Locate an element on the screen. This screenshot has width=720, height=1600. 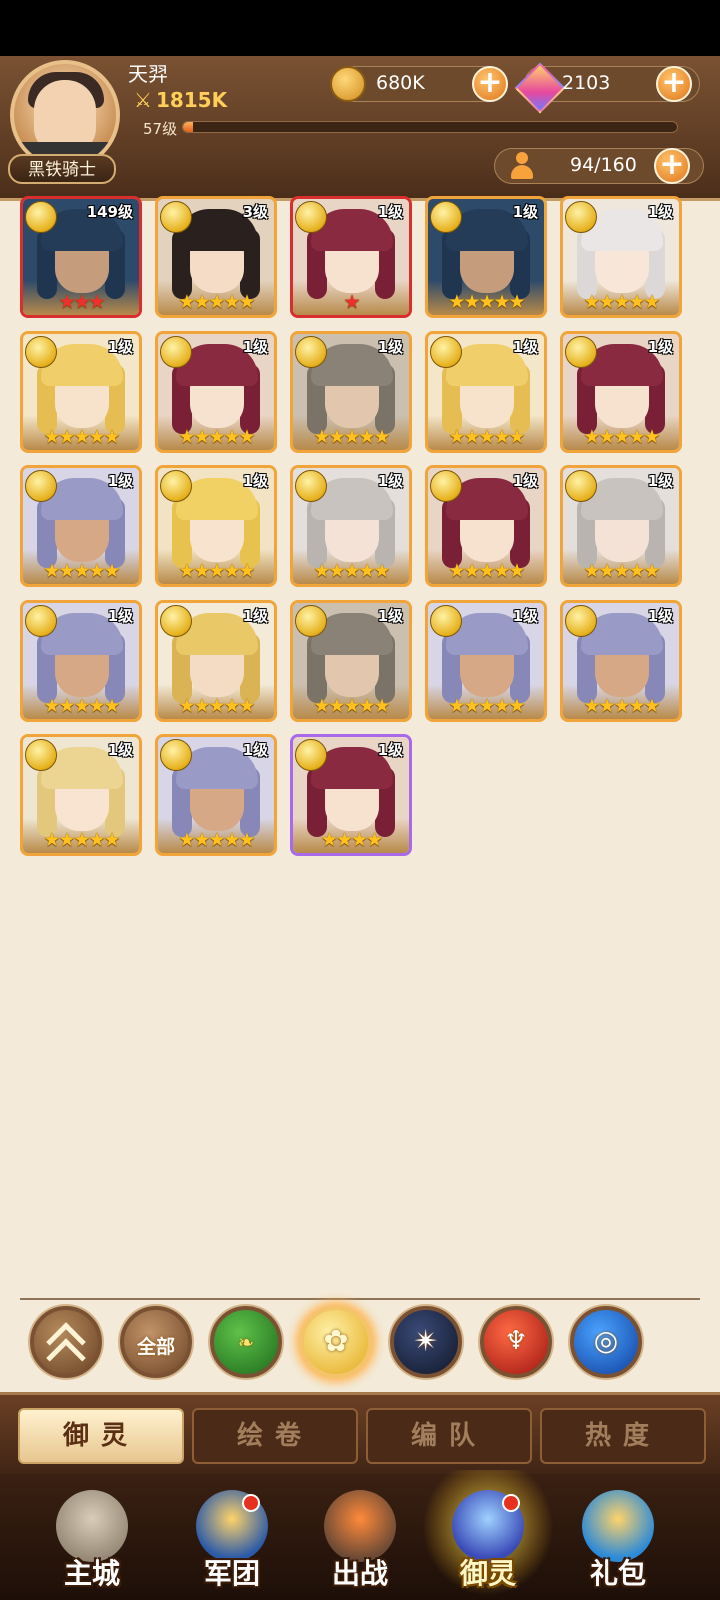
add-gold-button: + is located at coordinates (490, 84).